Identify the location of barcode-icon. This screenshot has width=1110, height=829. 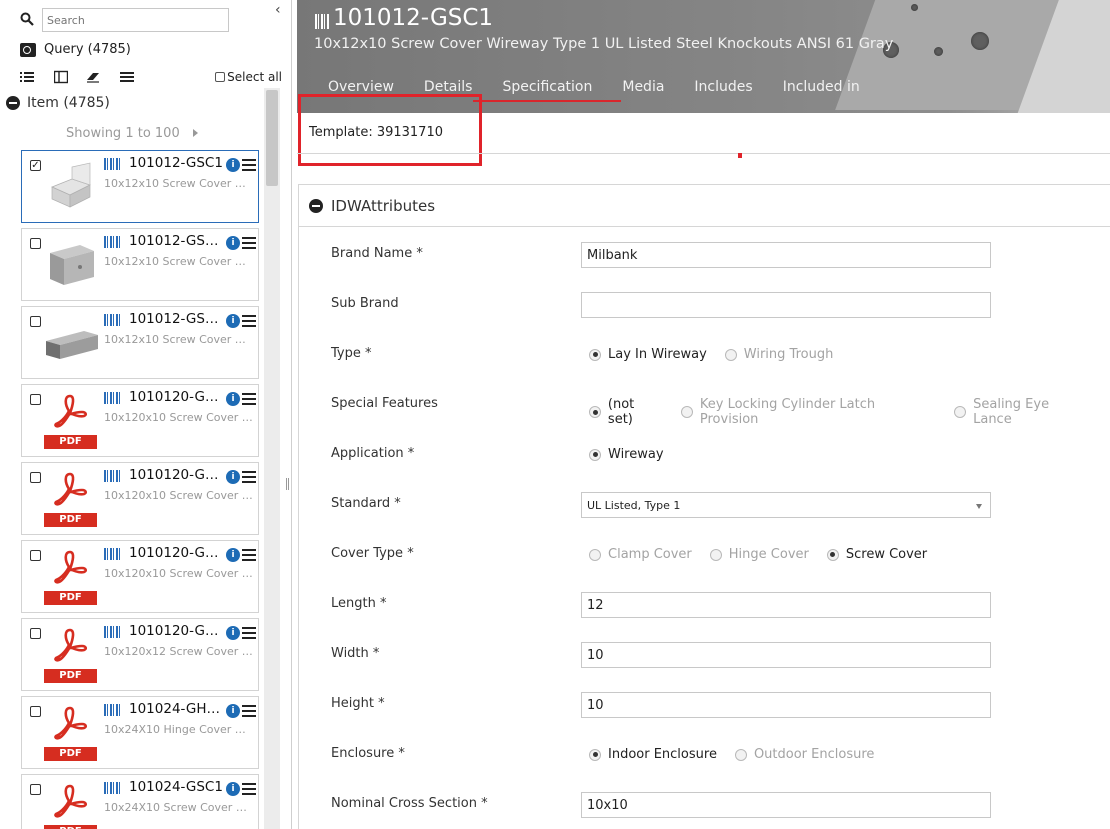
(112, 398).